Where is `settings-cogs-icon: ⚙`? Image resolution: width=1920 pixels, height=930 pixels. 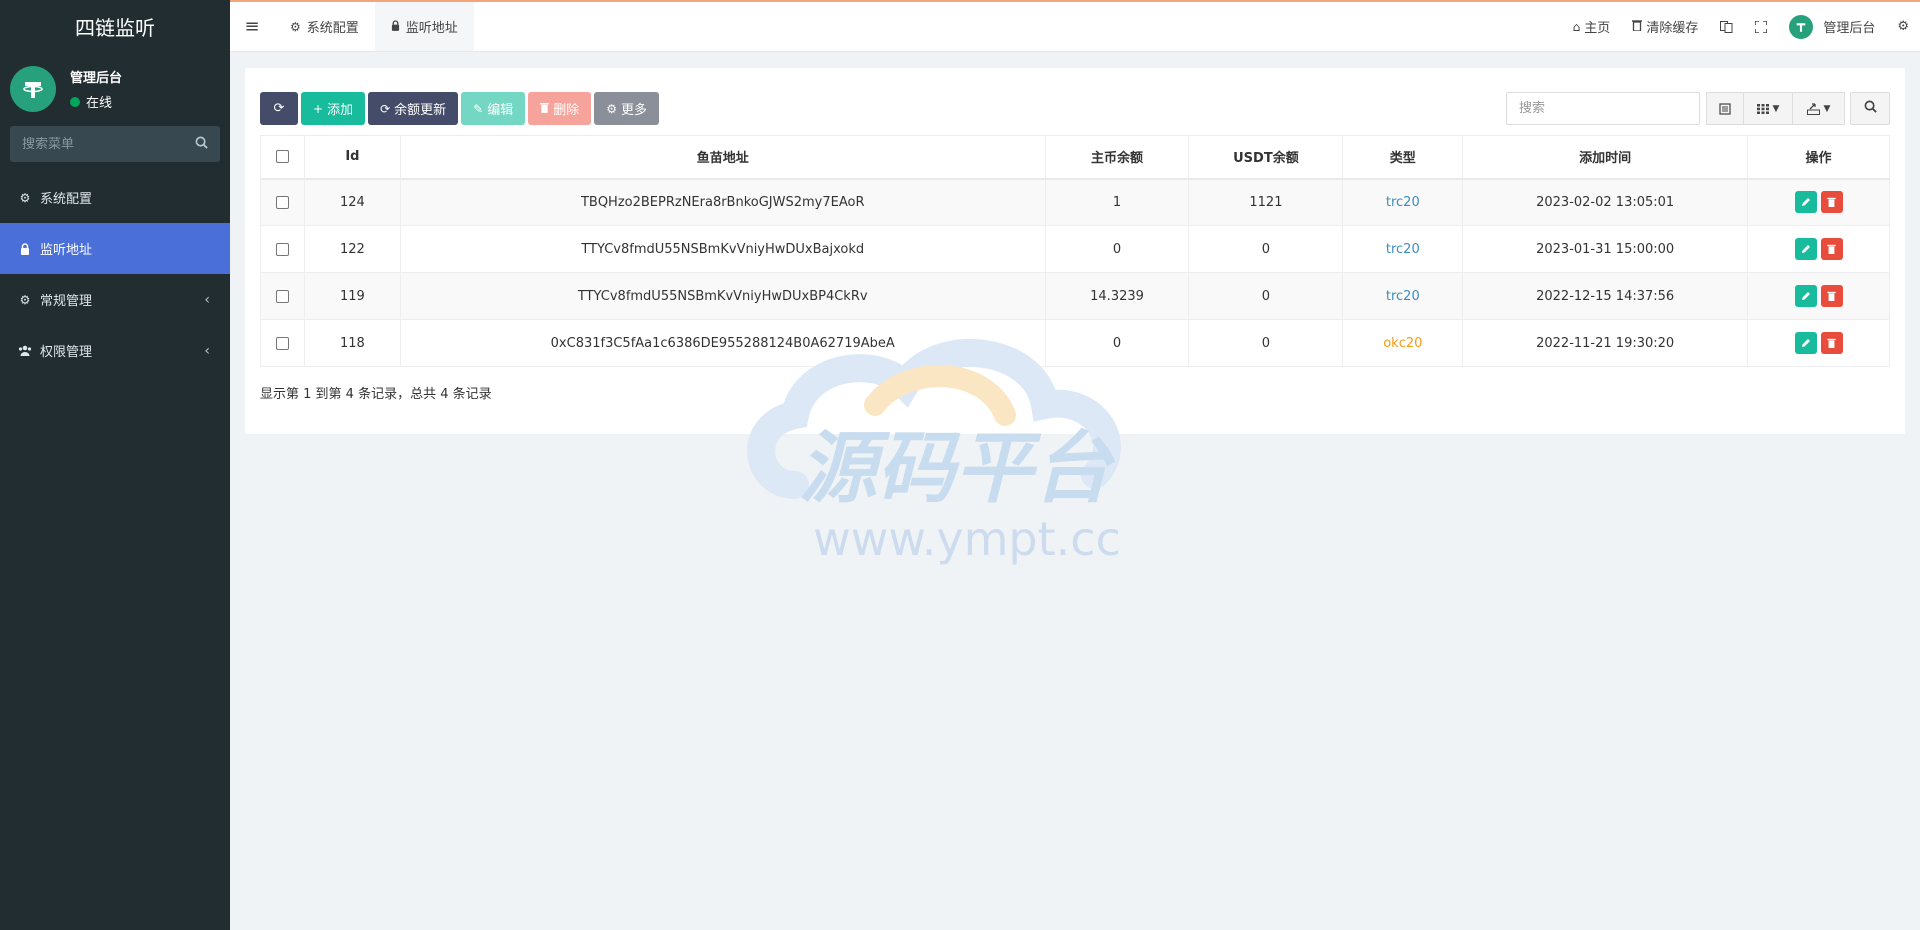 settings-cogs-icon: ⚙ is located at coordinates (1903, 26).